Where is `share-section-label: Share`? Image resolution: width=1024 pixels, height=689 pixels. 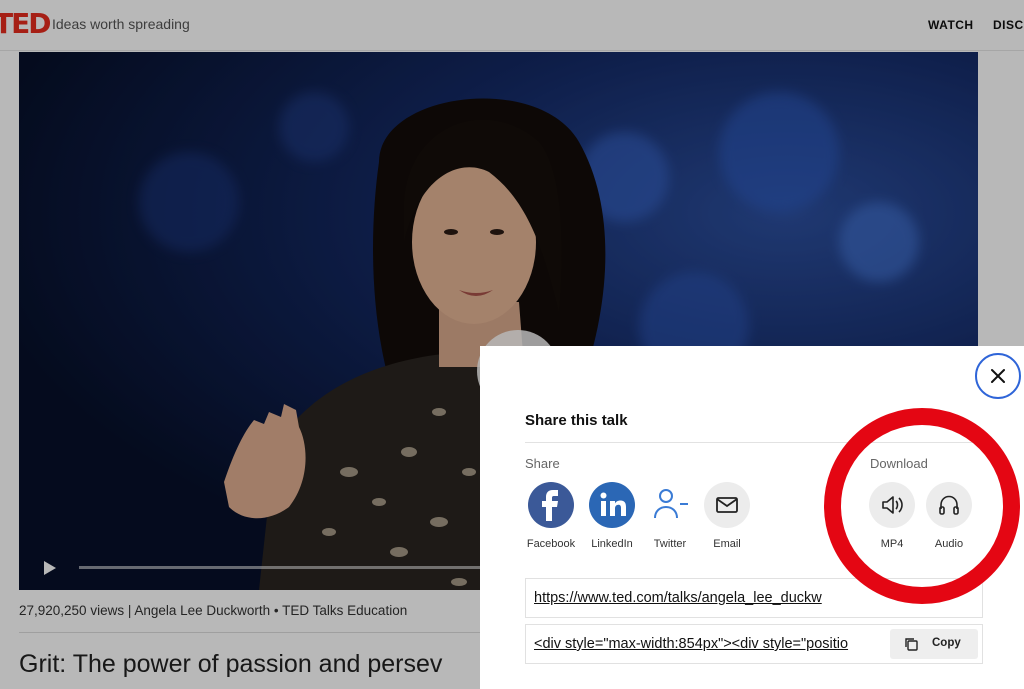 share-section-label: Share is located at coordinates (542, 463).